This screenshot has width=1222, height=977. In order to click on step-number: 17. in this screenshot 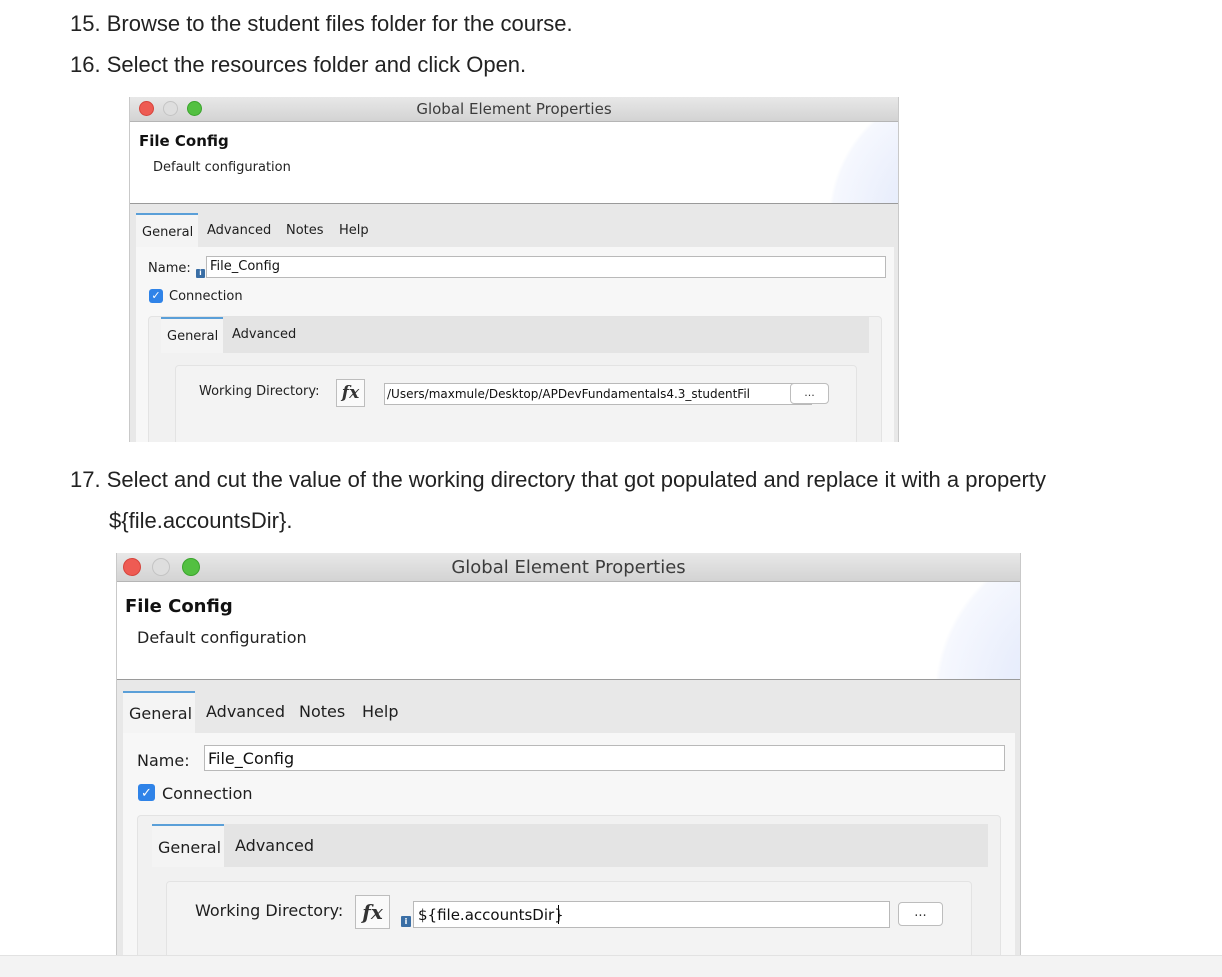, I will do `click(85, 479)`.